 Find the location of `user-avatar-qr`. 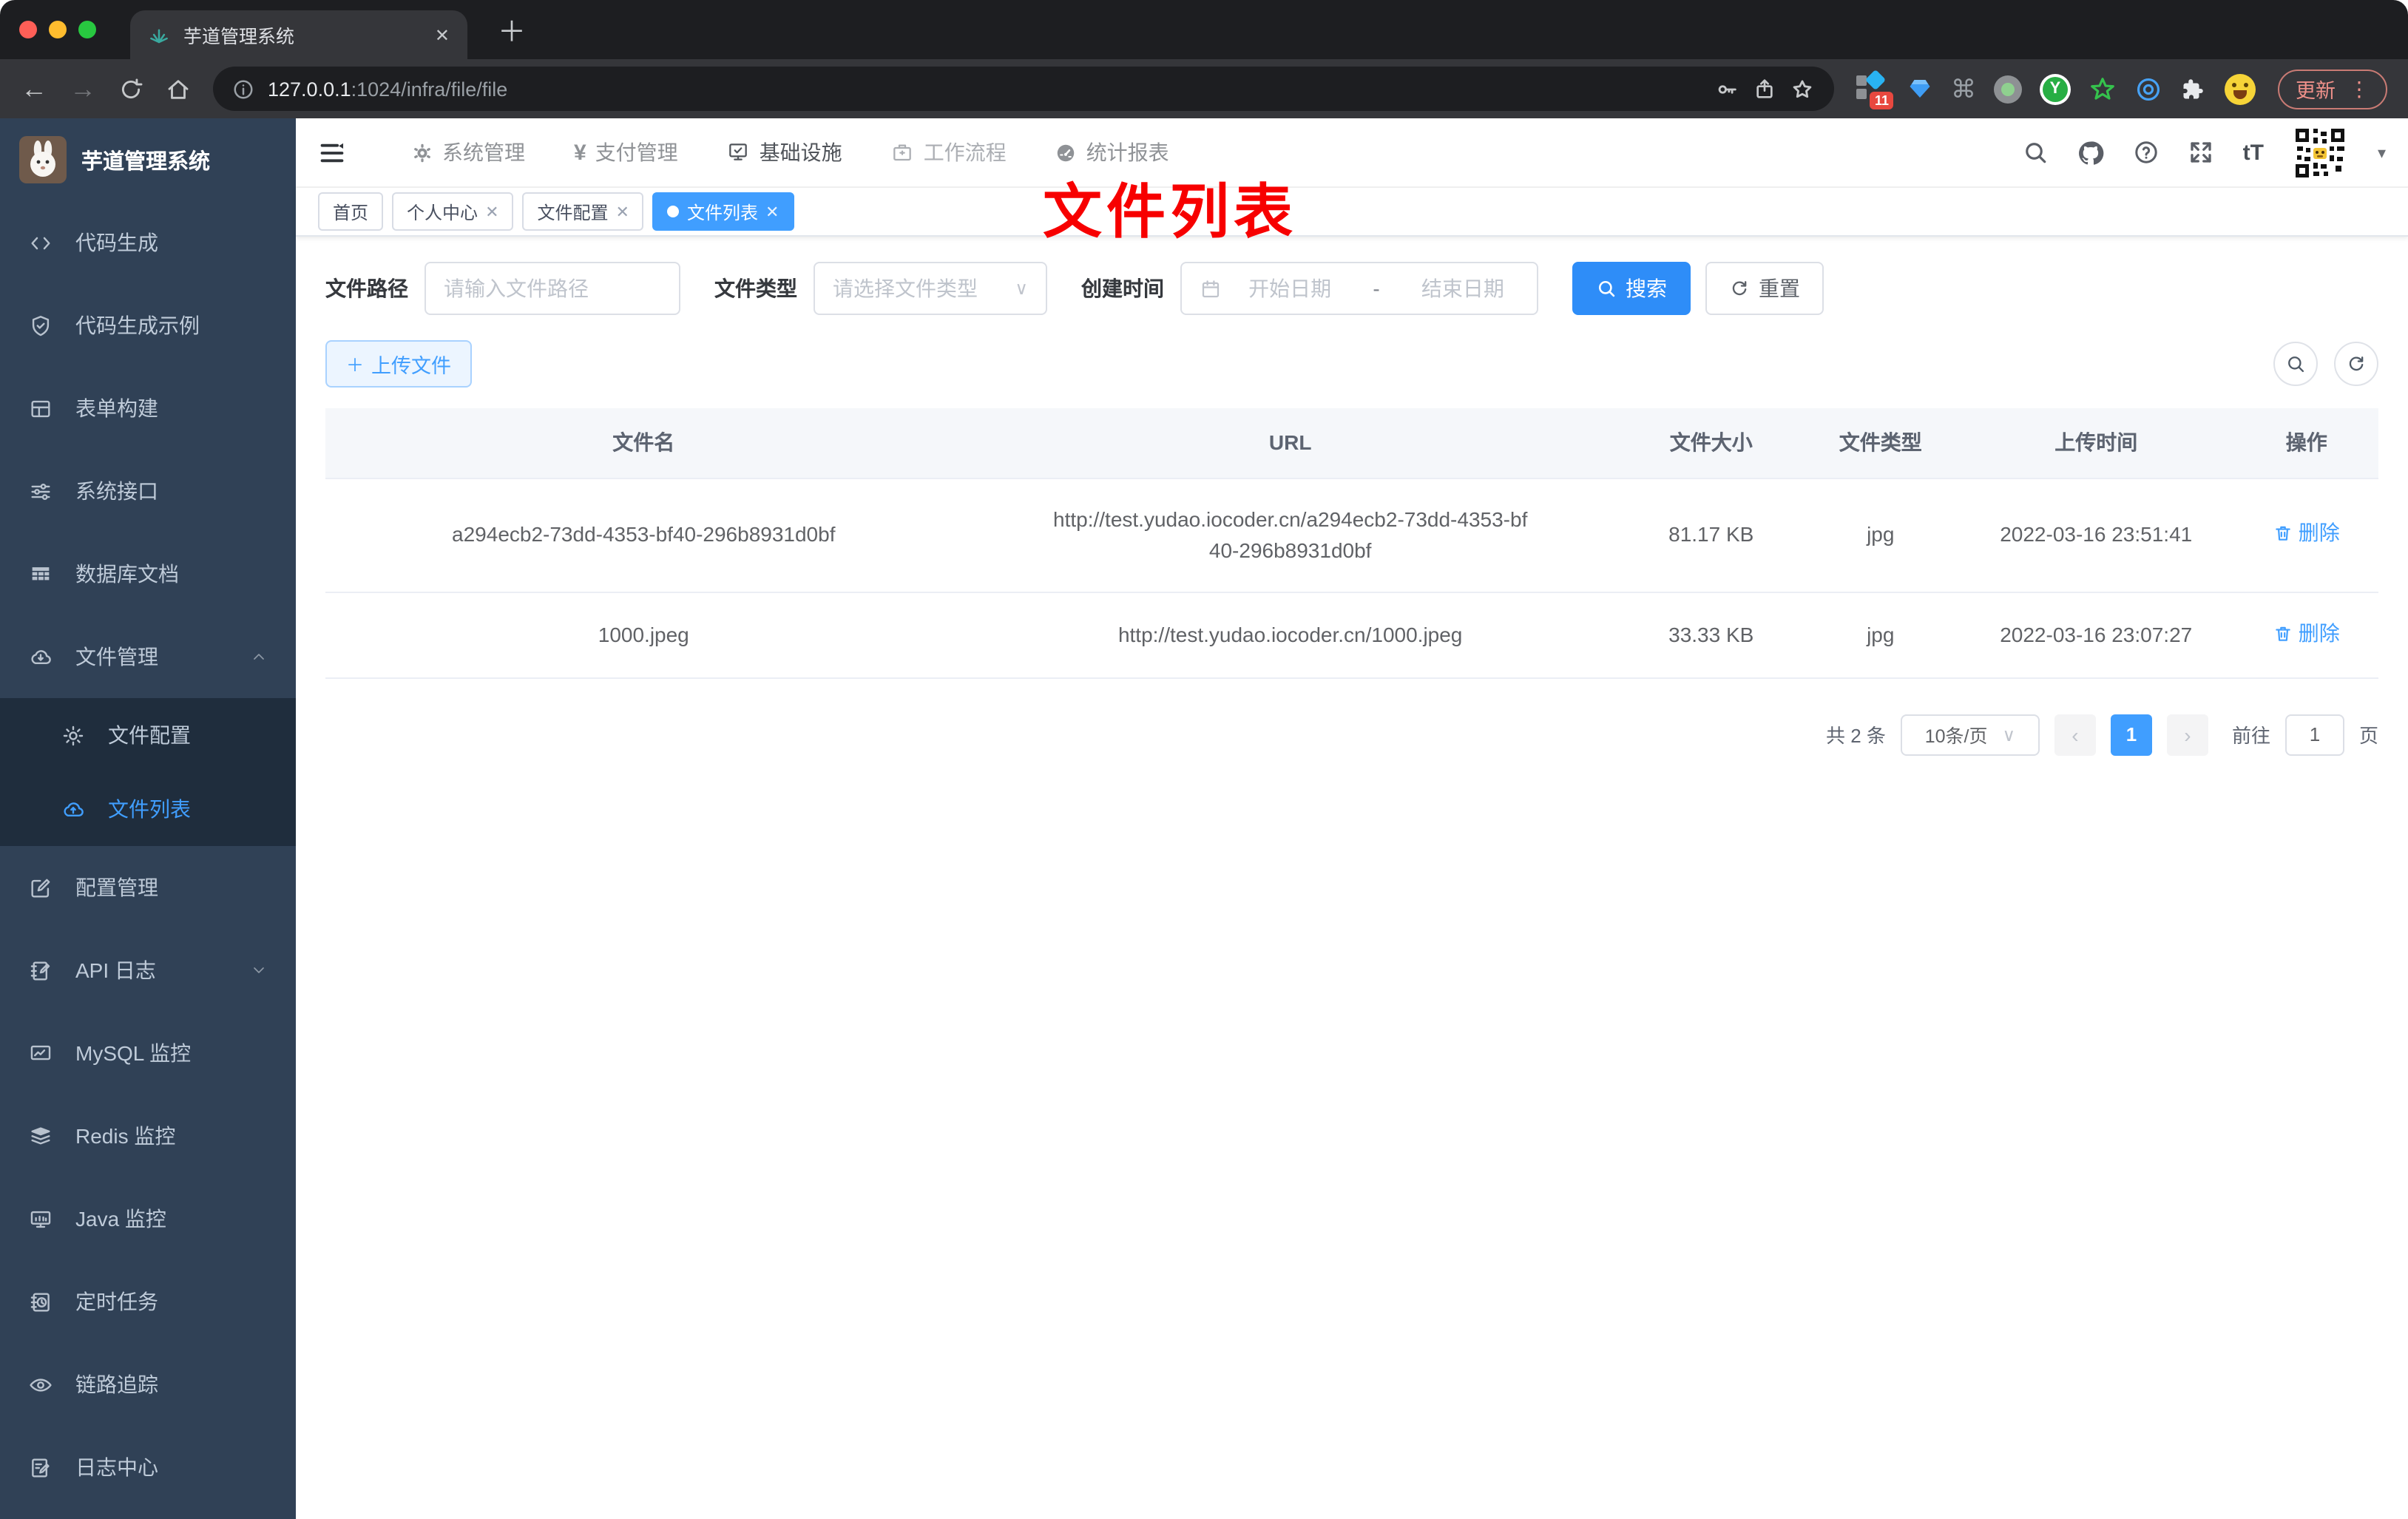

user-avatar-qr is located at coordinates (2320, 152).